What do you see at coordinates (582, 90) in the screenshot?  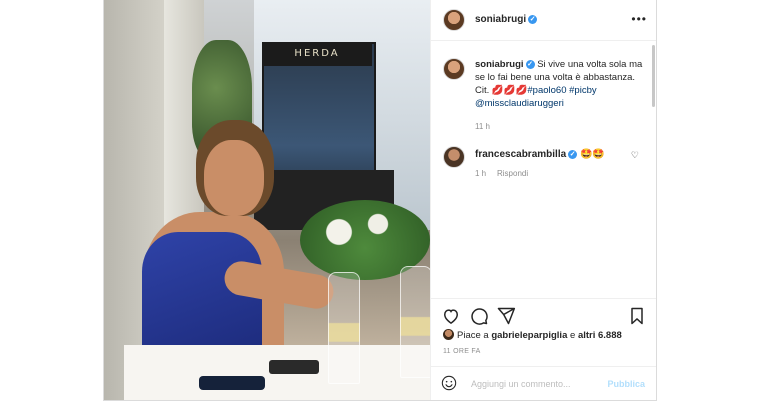 I see `hashtag-picby: #picby` at bounding box center [582, 90].